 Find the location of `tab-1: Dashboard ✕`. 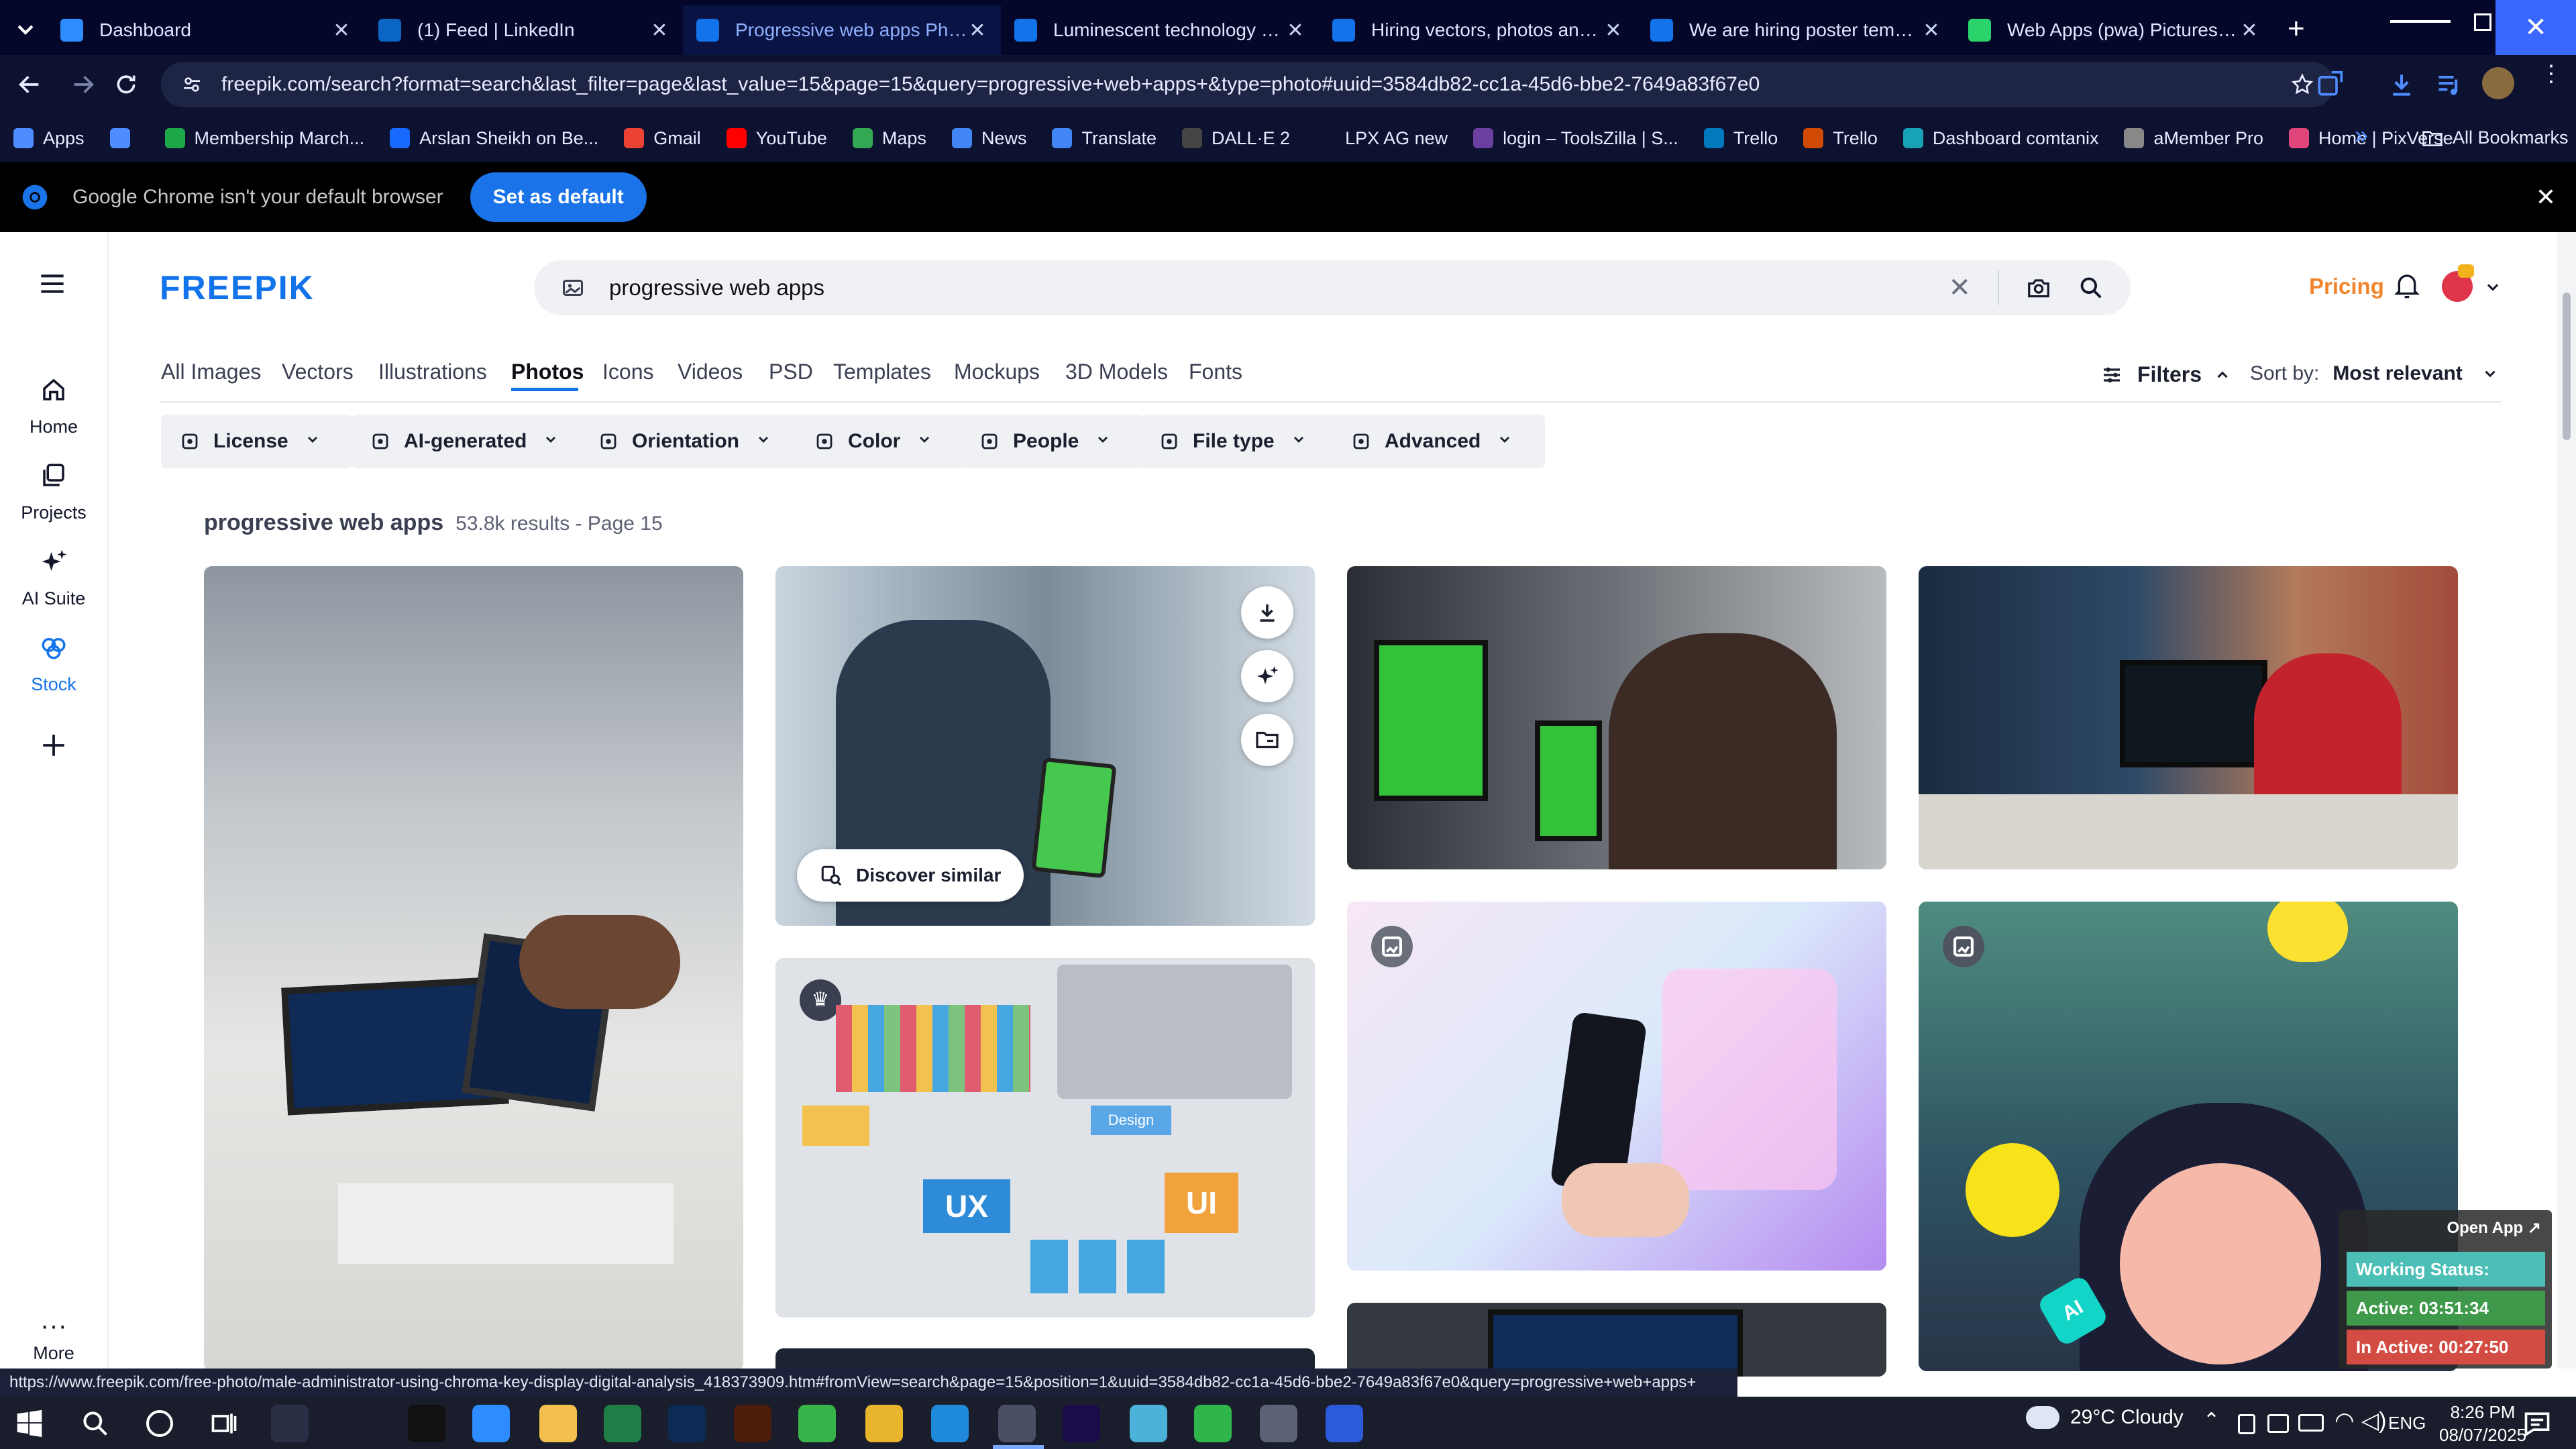

tab-1: Dashboard ✕ is located at coordinates (206, 30).